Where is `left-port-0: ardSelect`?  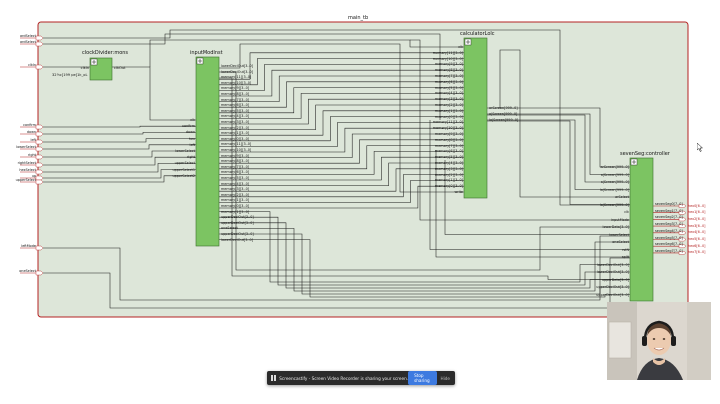 left-port-0: ardSelect is located at coordinates (20, 36).